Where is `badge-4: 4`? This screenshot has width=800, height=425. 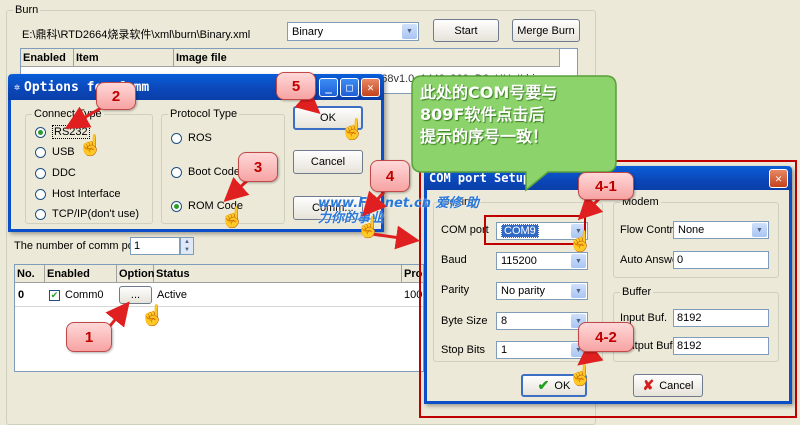 badge-4: 4 is located at coordinates (390, 176).